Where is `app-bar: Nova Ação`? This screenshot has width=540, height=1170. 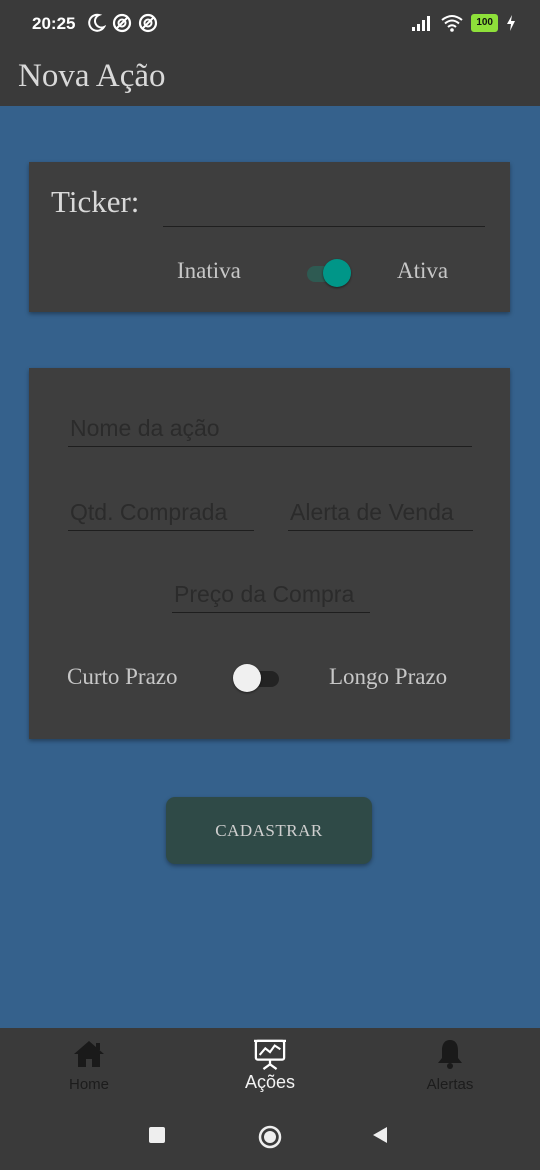 app-bar: Nova Ação is located at coordinates (270, 77).